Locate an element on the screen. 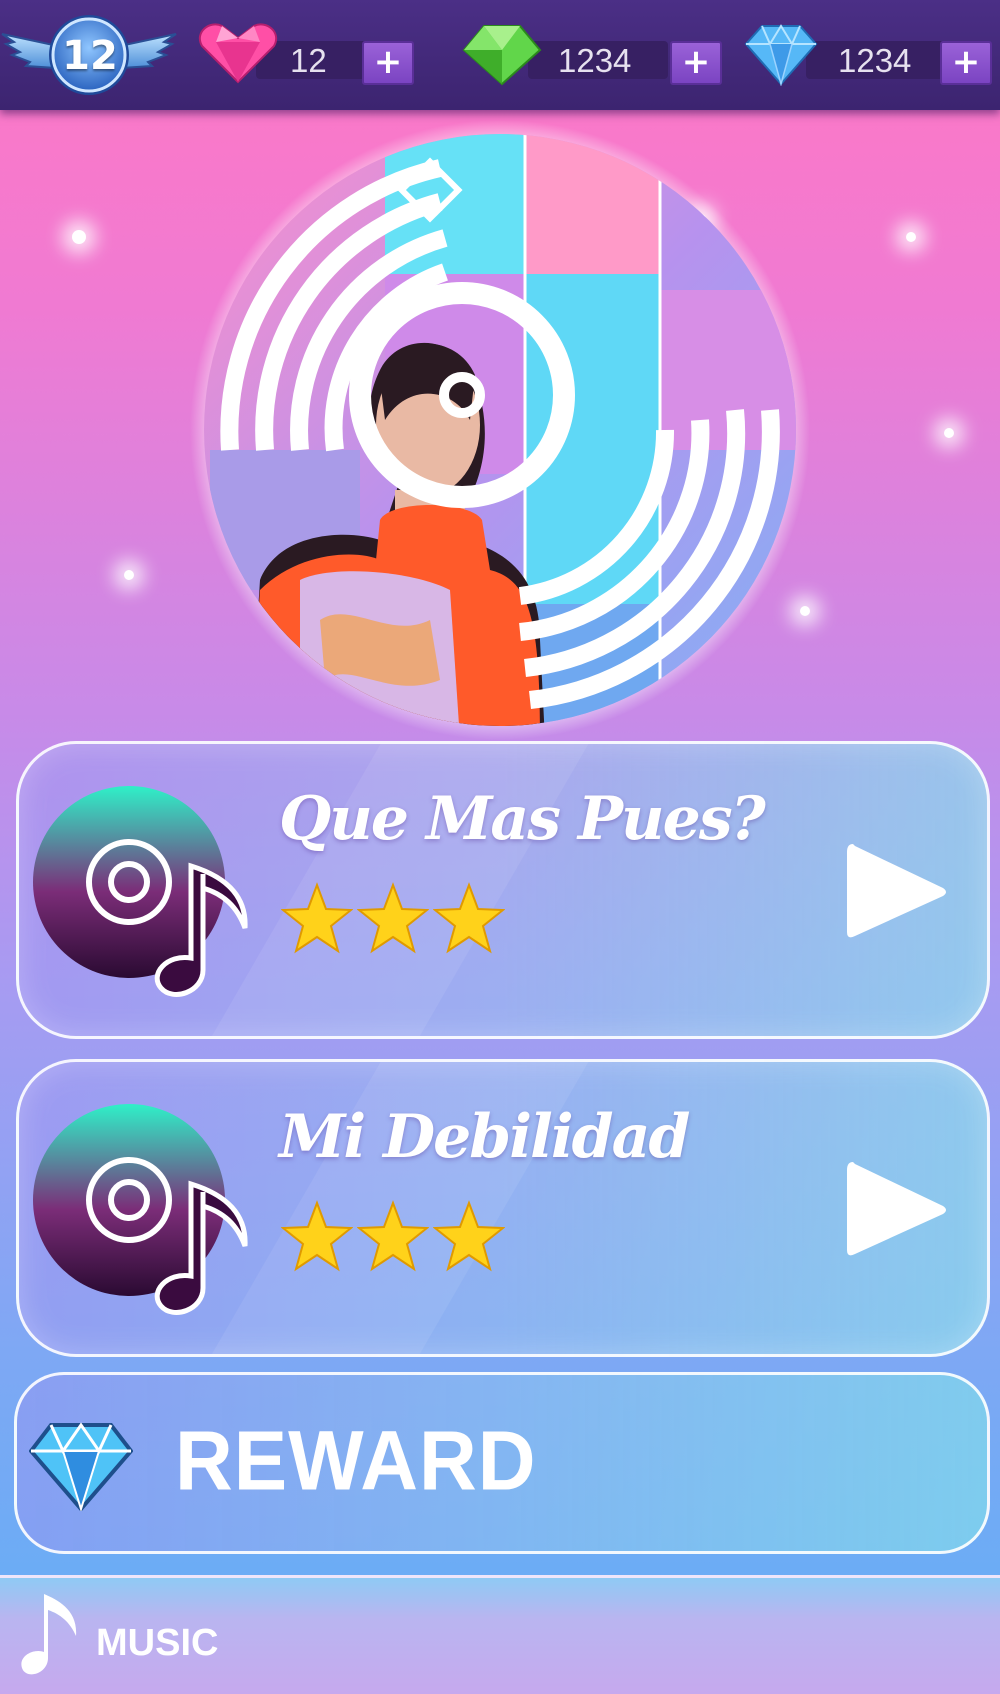 This screenshot has width=1000, height=1694. heart-gem-icon is located at coordinates (238, 53).